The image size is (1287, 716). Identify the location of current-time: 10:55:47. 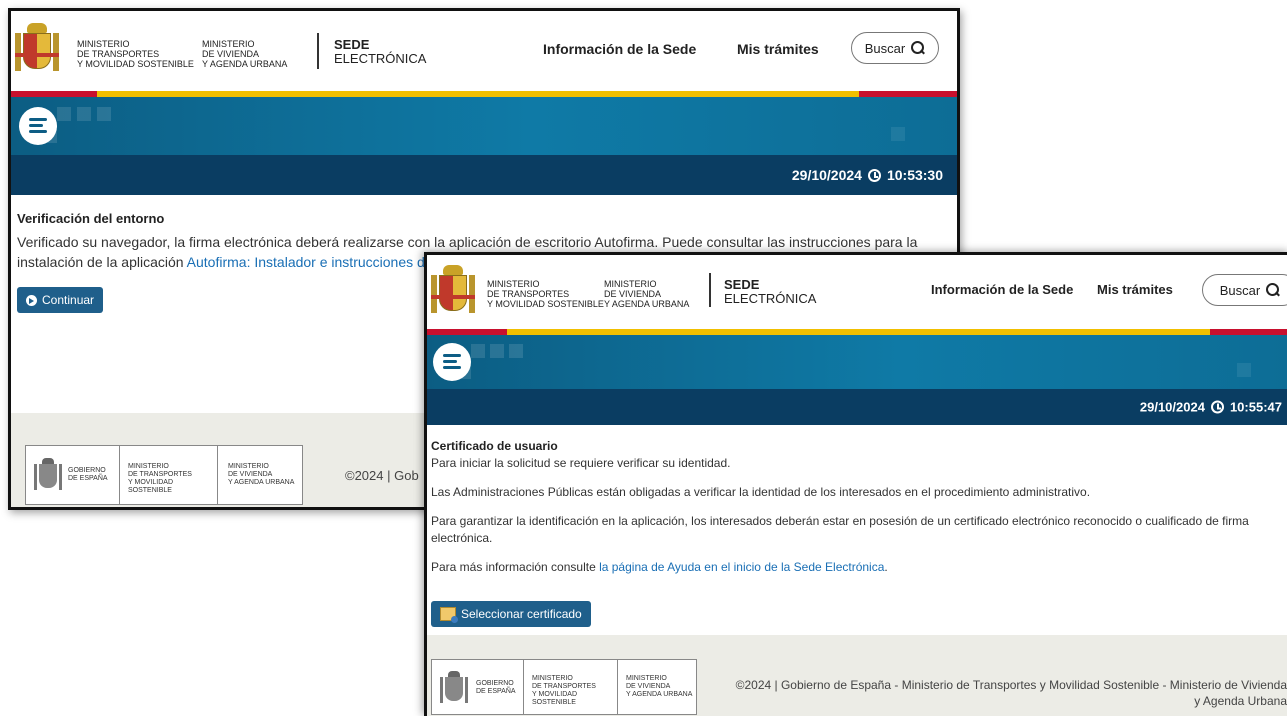
(1255, 407).